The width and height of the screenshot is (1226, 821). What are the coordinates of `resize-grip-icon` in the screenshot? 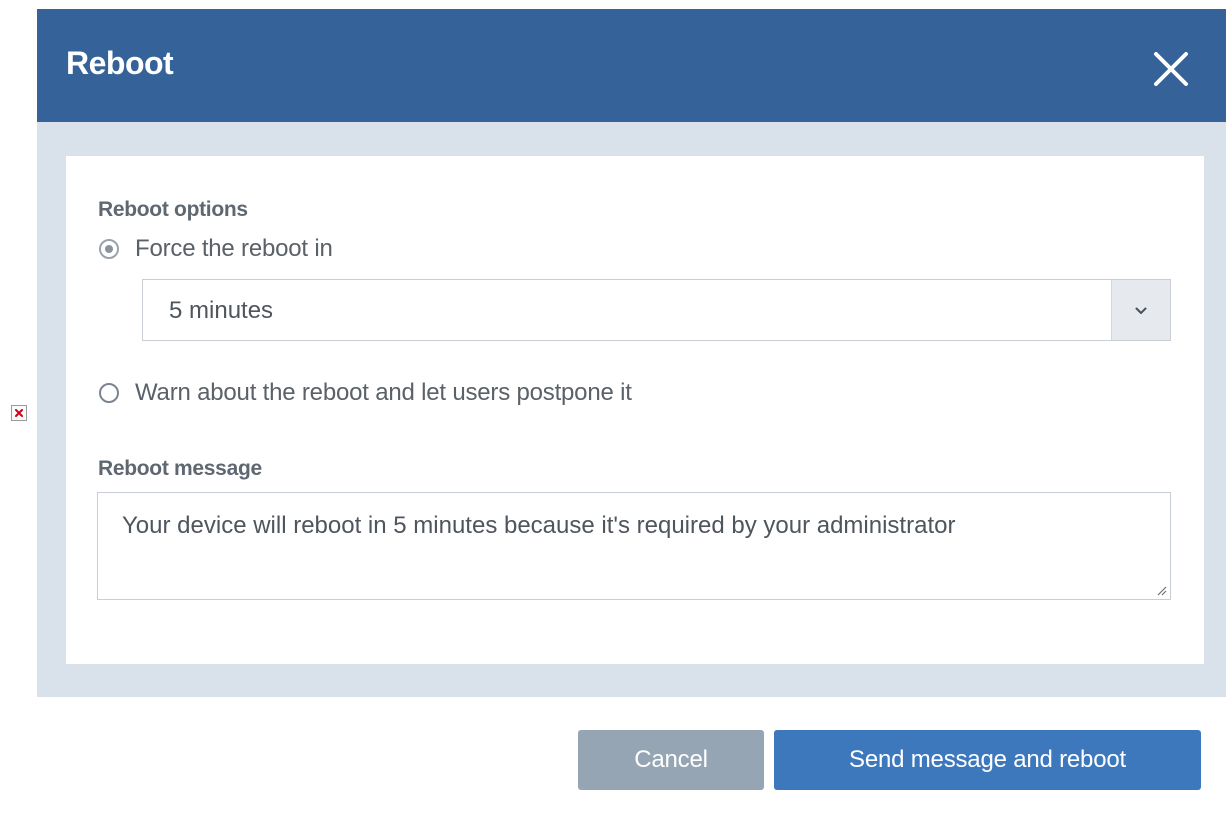 It's located at (1161, 590).